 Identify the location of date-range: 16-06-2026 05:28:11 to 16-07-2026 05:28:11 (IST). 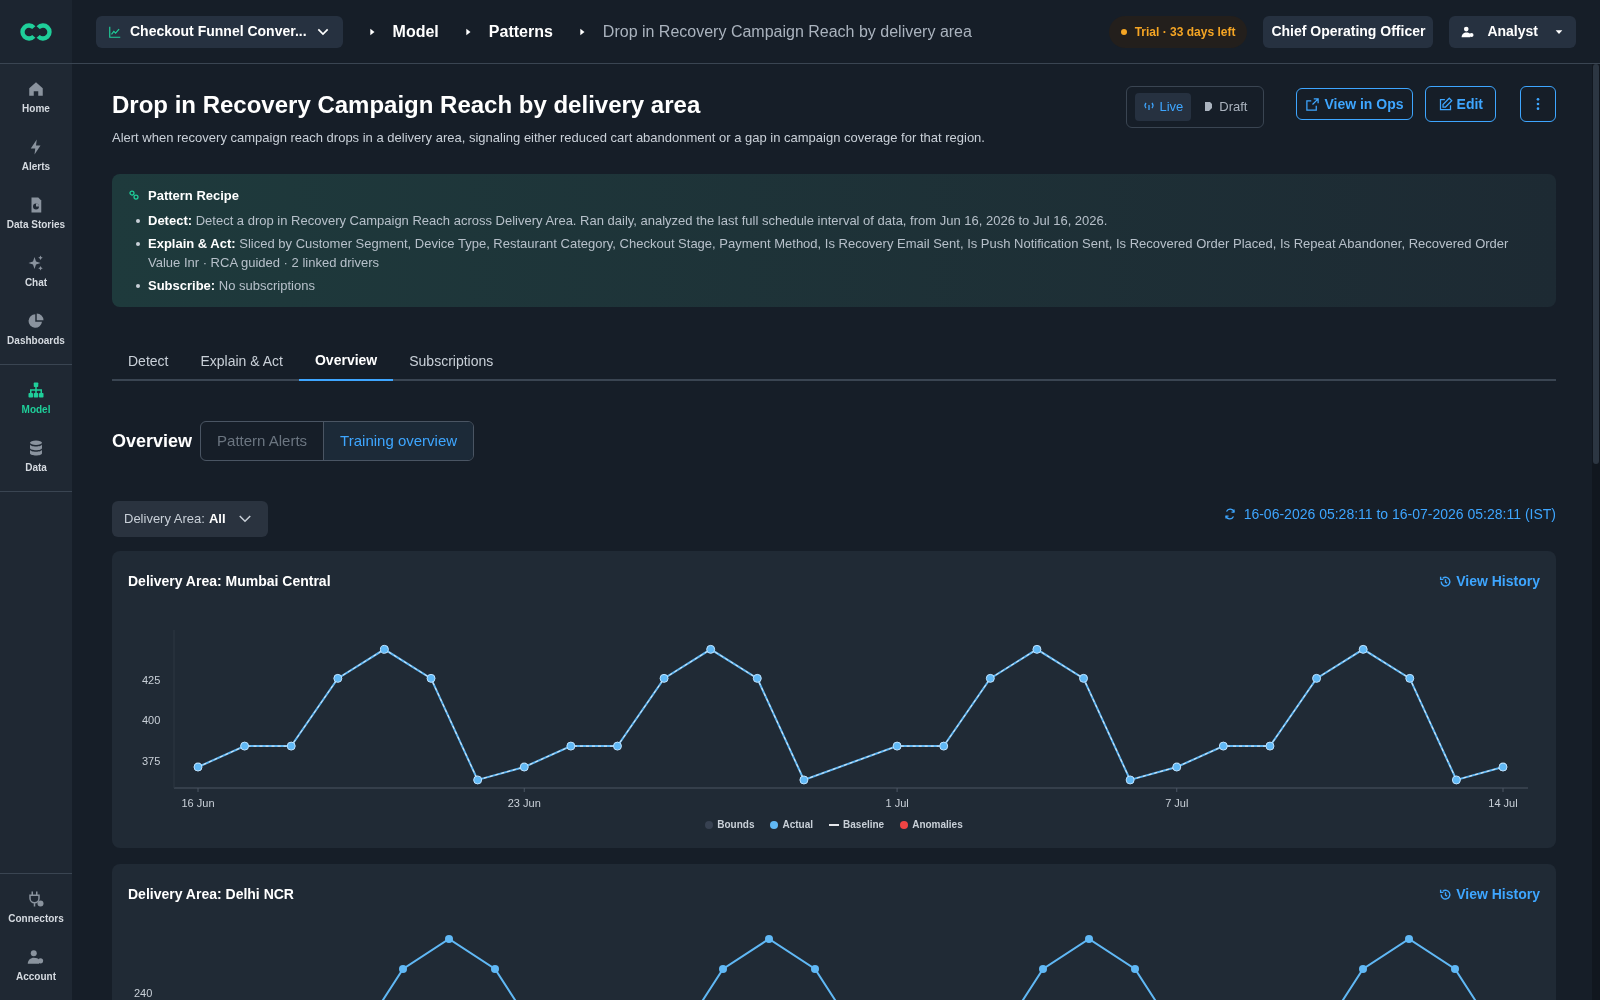
(1399, 514).